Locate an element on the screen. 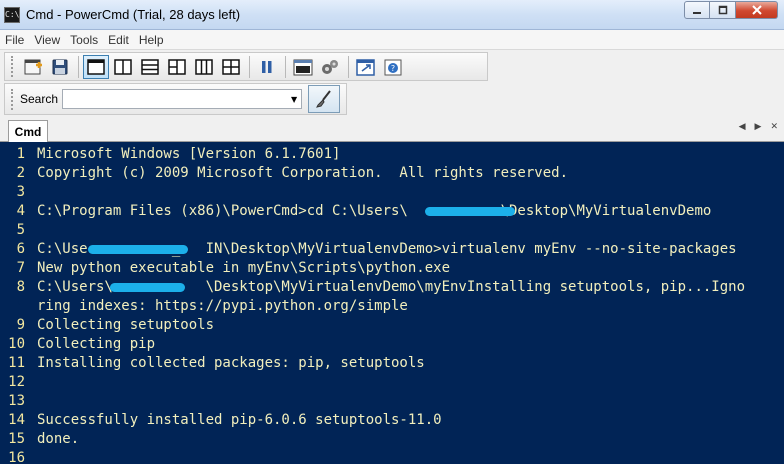  external-window-icon is located at coordinates (365, 67).